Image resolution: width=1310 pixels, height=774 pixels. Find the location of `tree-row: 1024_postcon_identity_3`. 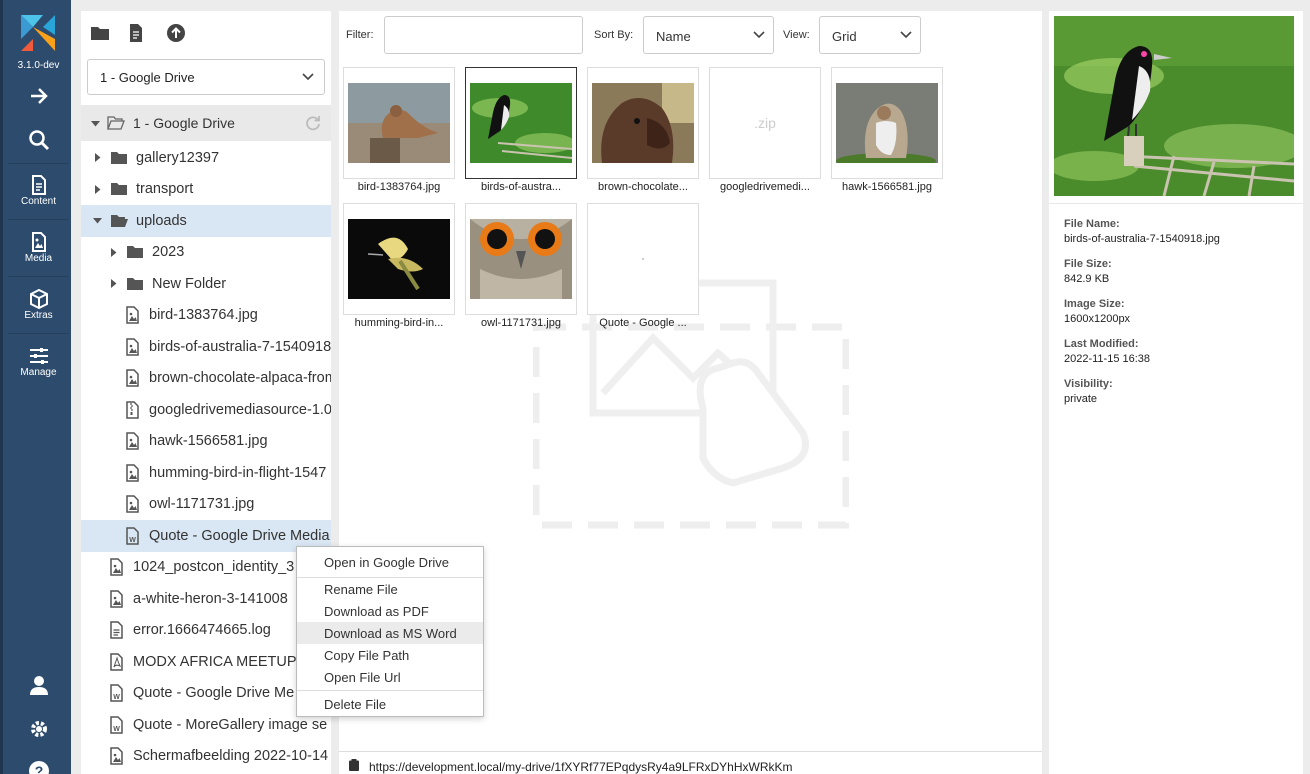

tree-row: 1024_postcon_identity_3 is located at coordinates (206, 568).